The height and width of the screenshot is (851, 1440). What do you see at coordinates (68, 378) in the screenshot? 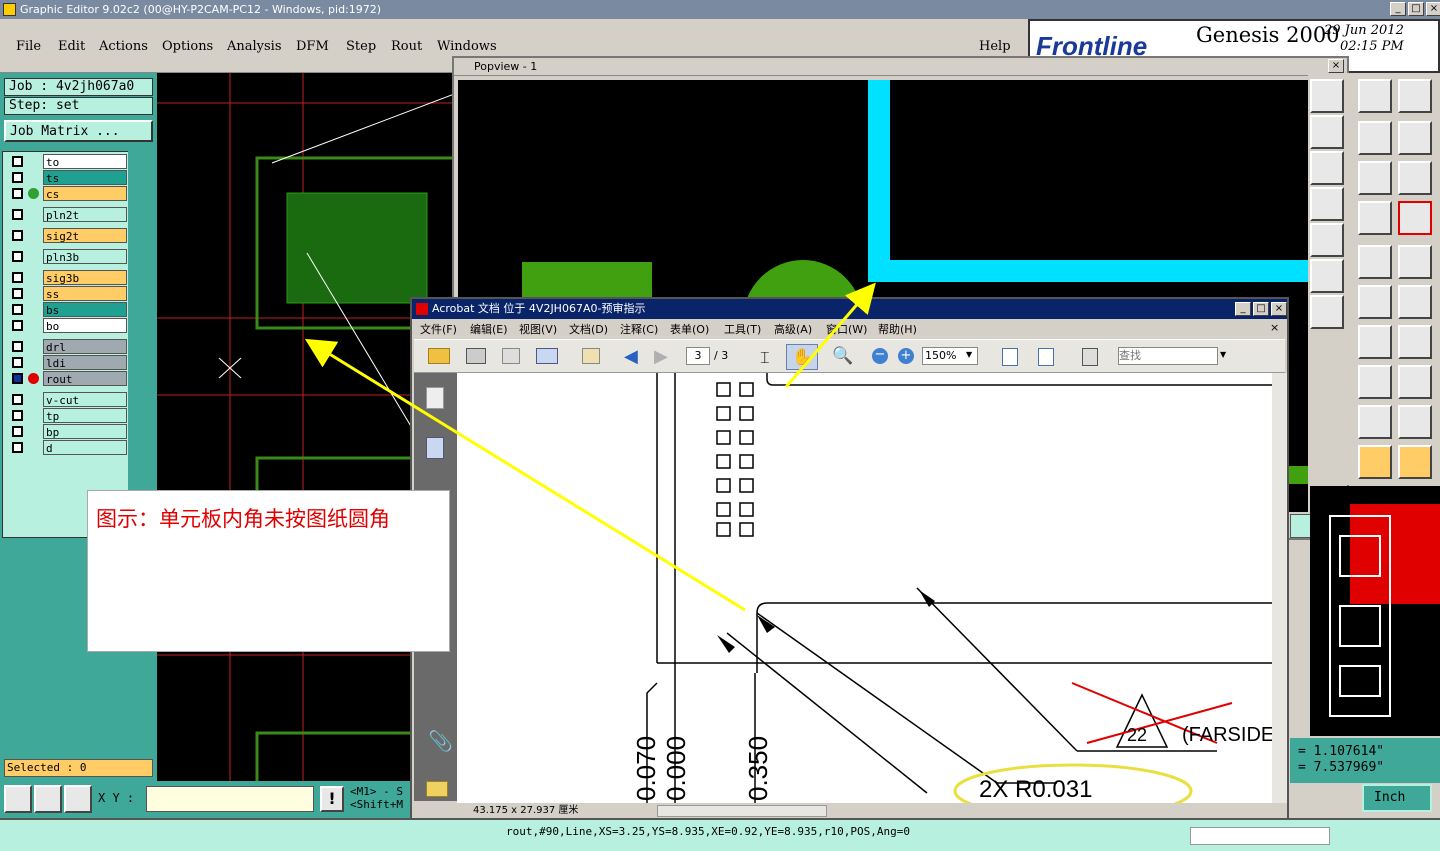
I see `layer-row-rout: rout` at bounding box center [68, 378].